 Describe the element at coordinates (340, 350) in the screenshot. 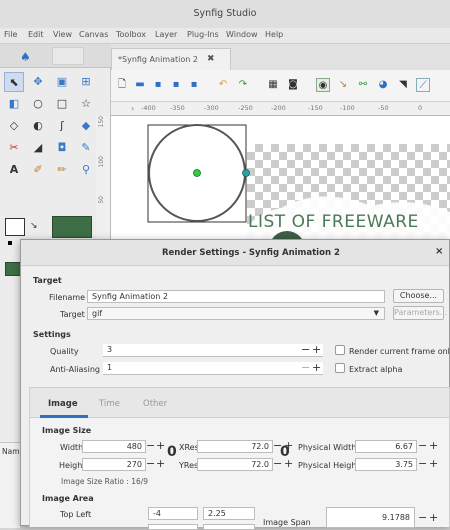

I see `render-current-frame-checkbox` at that location.